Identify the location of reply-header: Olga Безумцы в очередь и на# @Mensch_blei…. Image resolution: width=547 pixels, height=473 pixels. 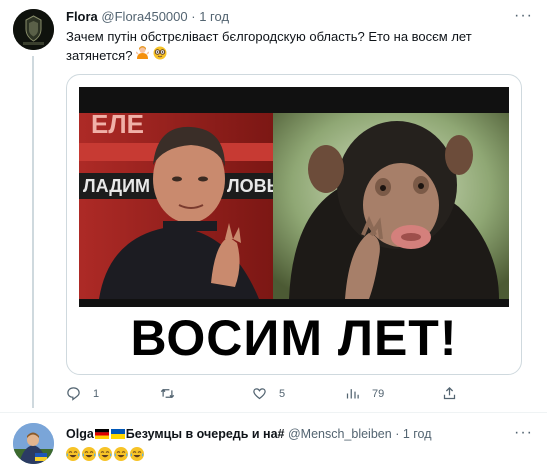
(249, 434).